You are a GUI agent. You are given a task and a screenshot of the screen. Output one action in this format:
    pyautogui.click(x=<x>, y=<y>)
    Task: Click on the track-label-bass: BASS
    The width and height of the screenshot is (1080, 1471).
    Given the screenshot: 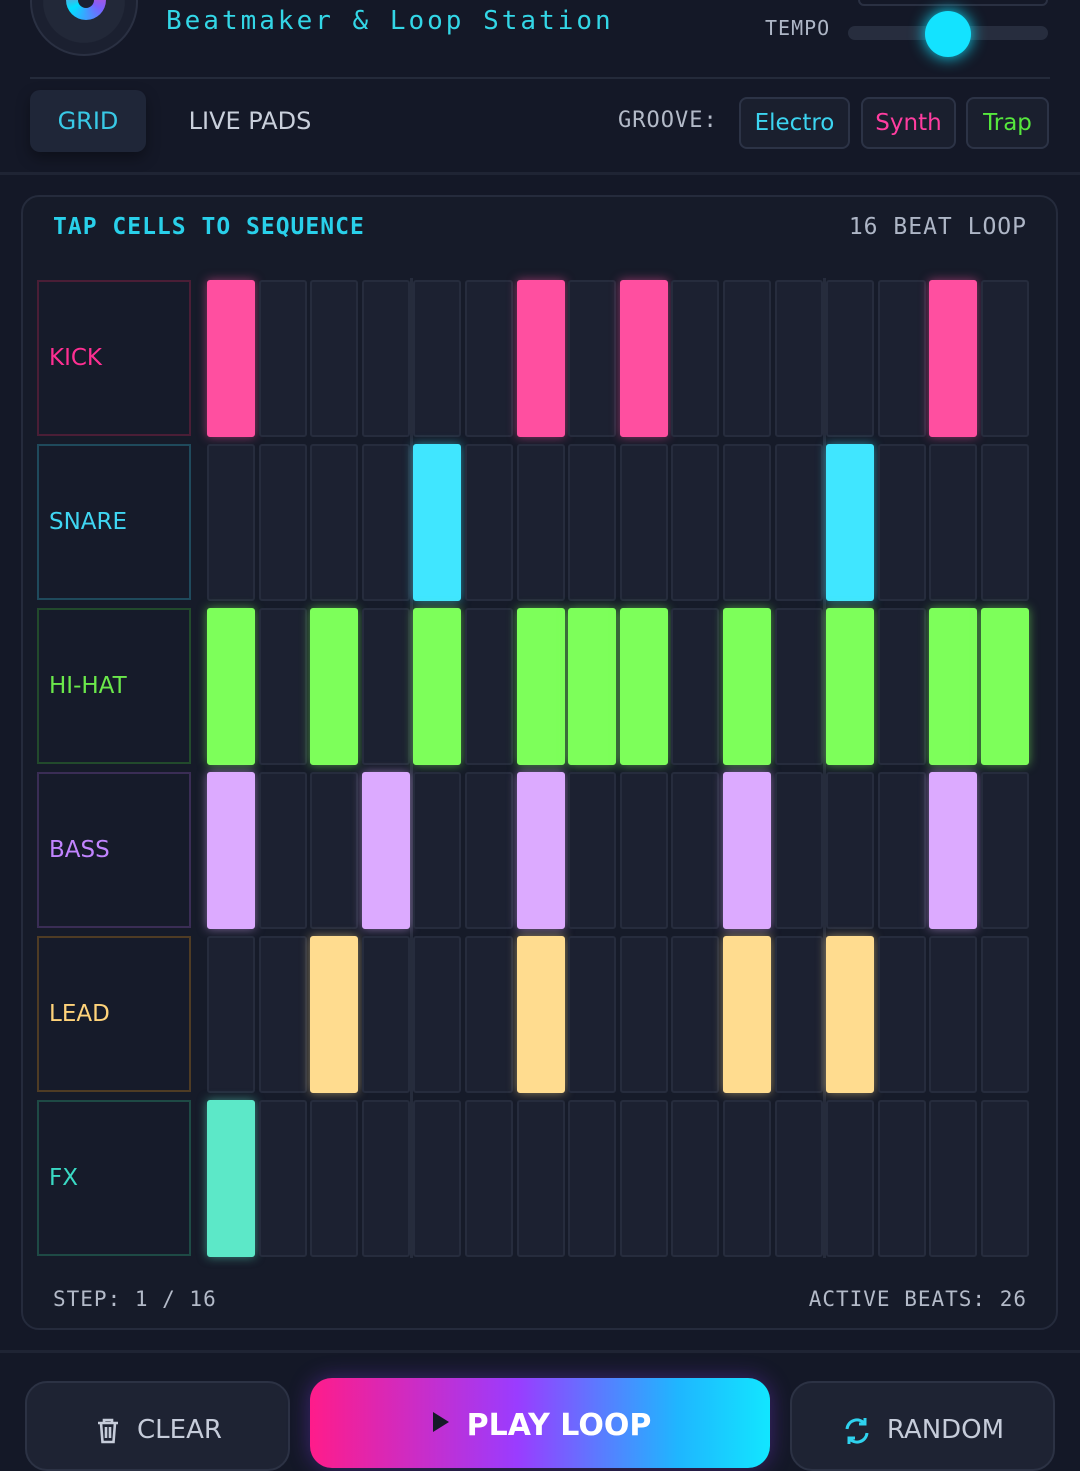 What is the action you would take?
    pyautogui.click(x=114, y=850)
    